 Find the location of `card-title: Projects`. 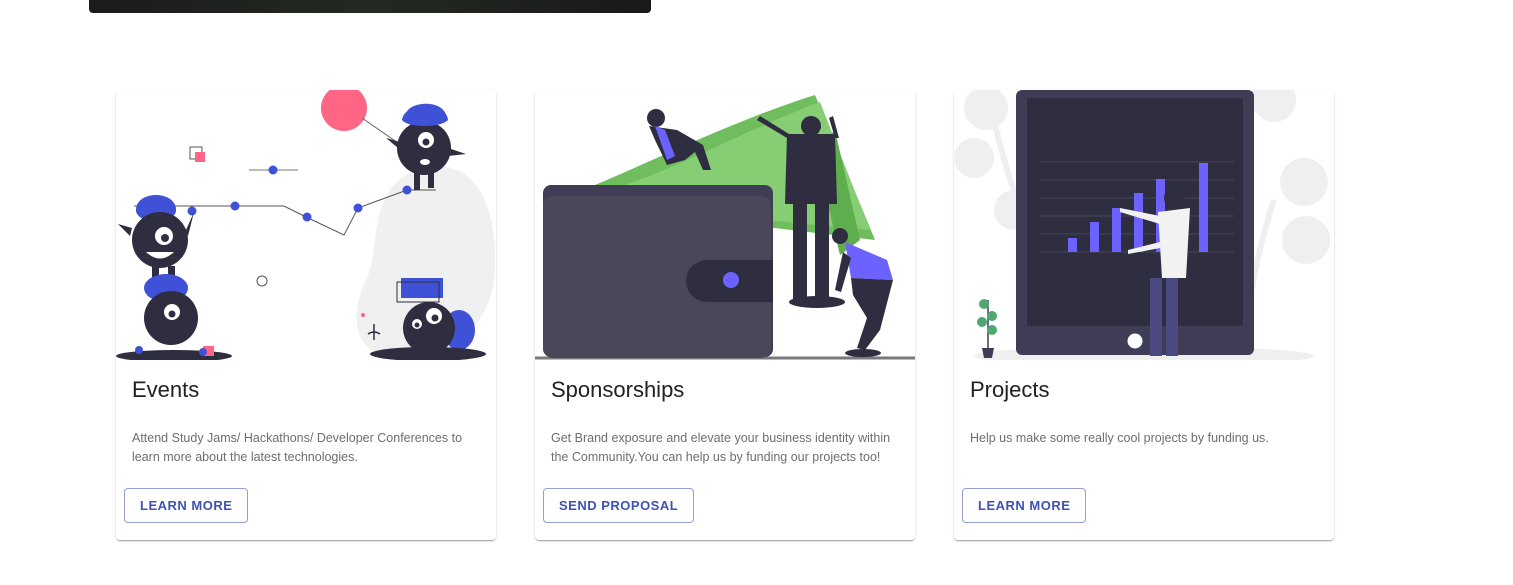

card-title: Projects is located at coordinates (1010, 389).